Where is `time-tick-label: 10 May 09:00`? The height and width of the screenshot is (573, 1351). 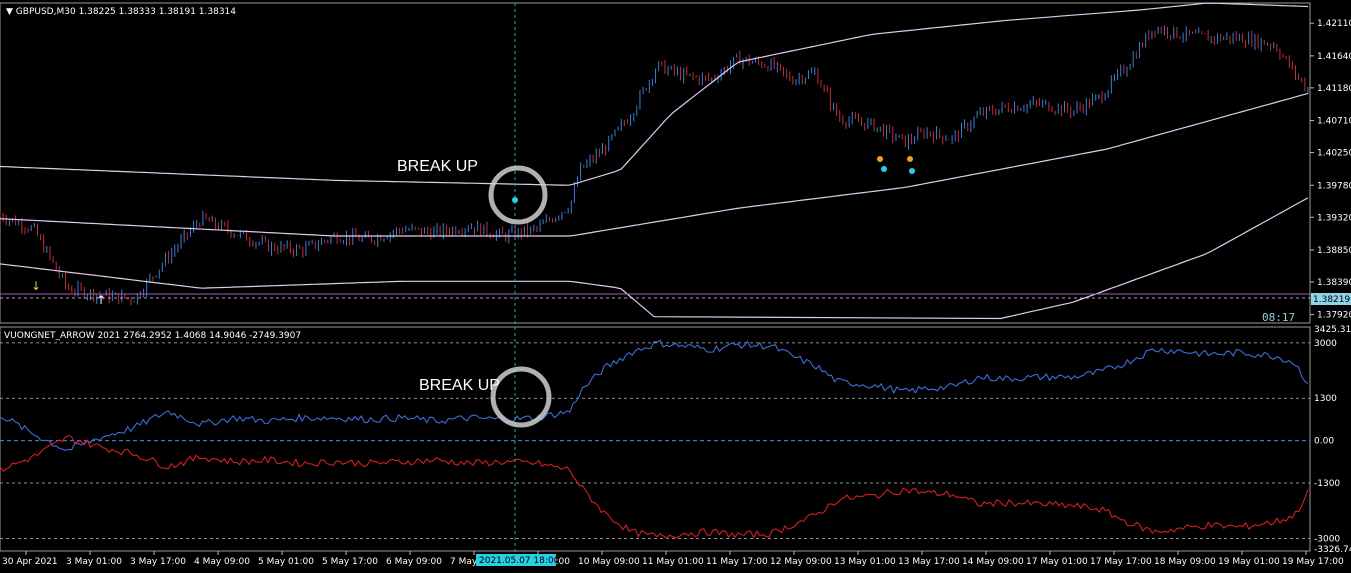
time-tick-label: 10 May 09:00 is located at coordinates (609, 562).